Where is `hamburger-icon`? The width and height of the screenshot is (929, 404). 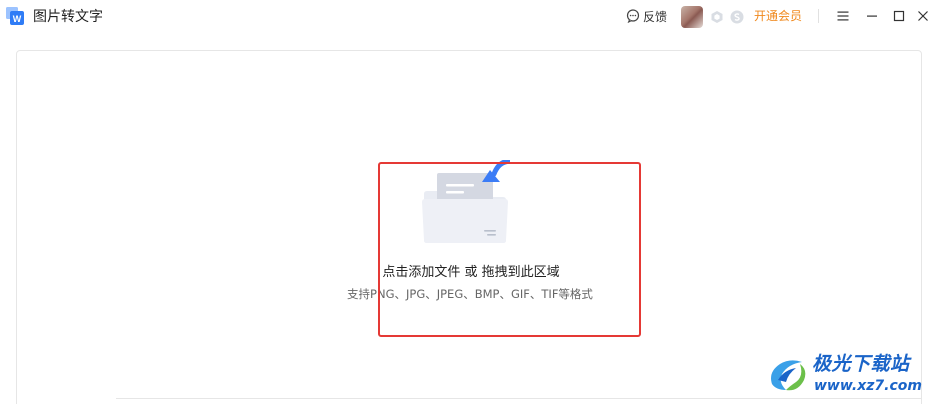 hamburger-icon is located at coordinates (843, 16).